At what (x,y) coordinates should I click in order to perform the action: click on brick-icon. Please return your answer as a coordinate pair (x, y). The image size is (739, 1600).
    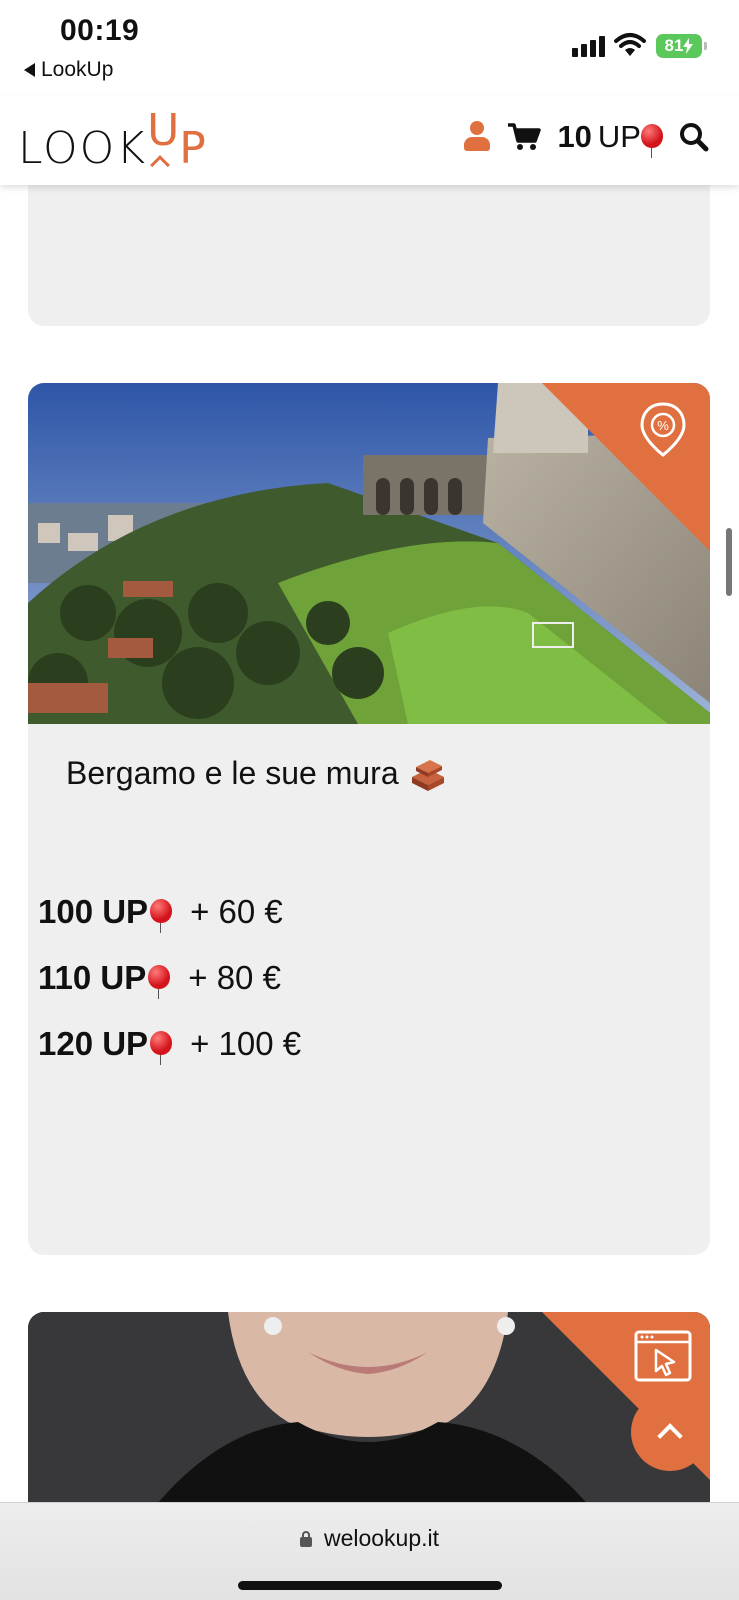
    Looking at the image, I should click on (427, 775).